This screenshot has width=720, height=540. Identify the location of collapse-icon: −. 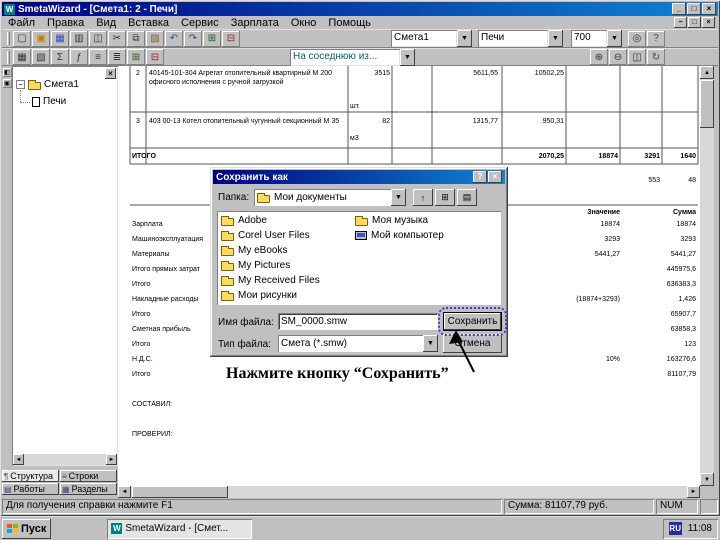
(20, 84).